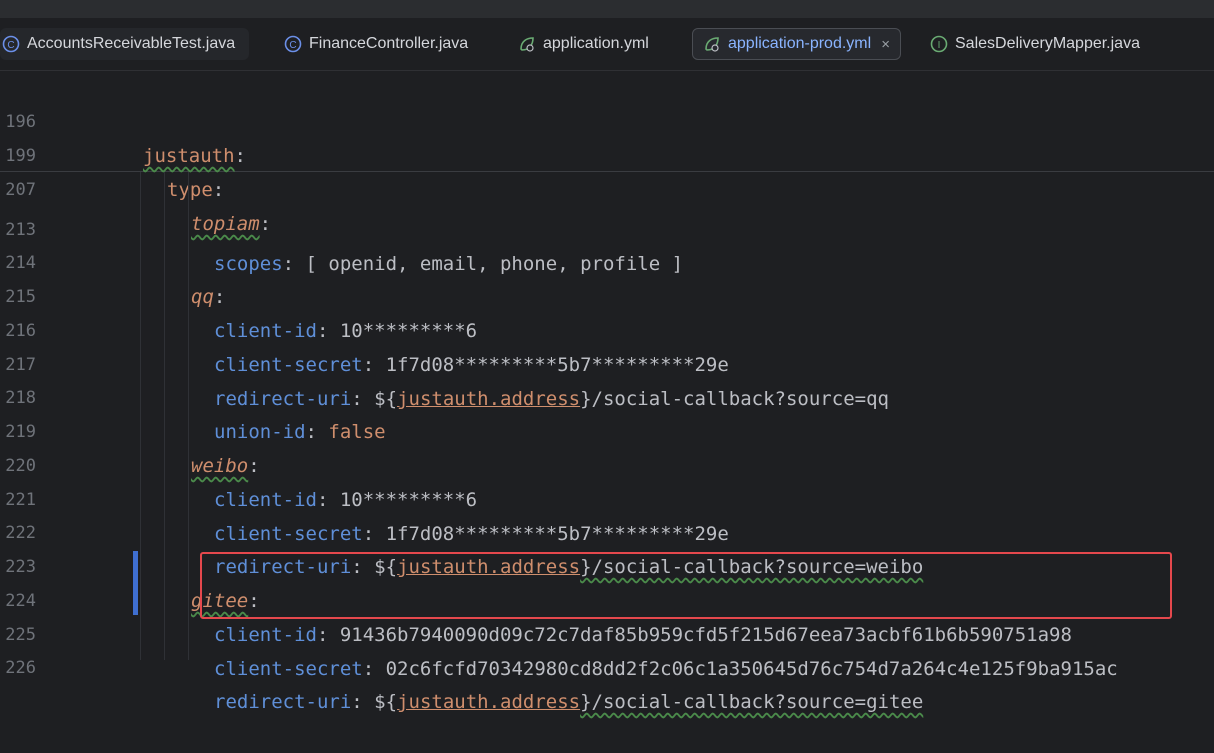 The width and height of the screenshot is (1214, 753). I want to click on close-icon: ×, so click(885, 44).